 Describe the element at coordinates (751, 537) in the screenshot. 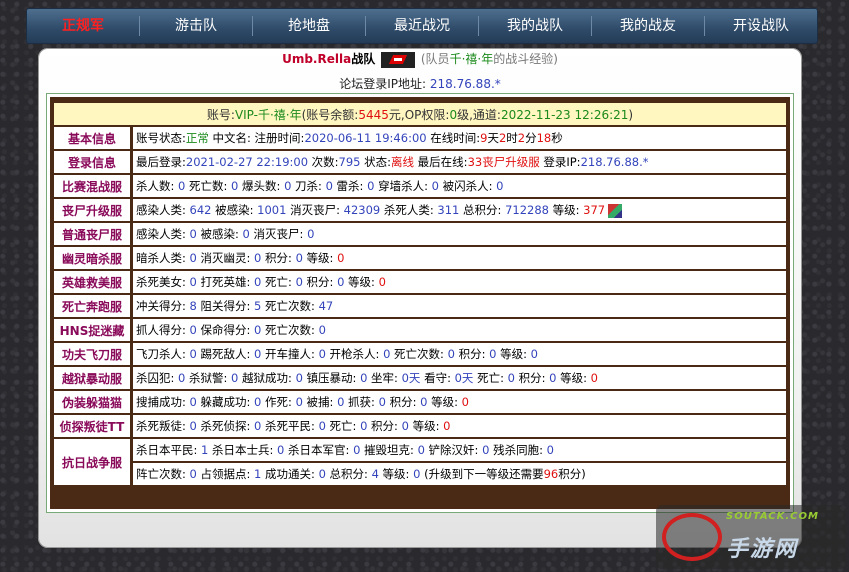

I see `site-watermark: SOUTACK.COM 手游网` at that location.